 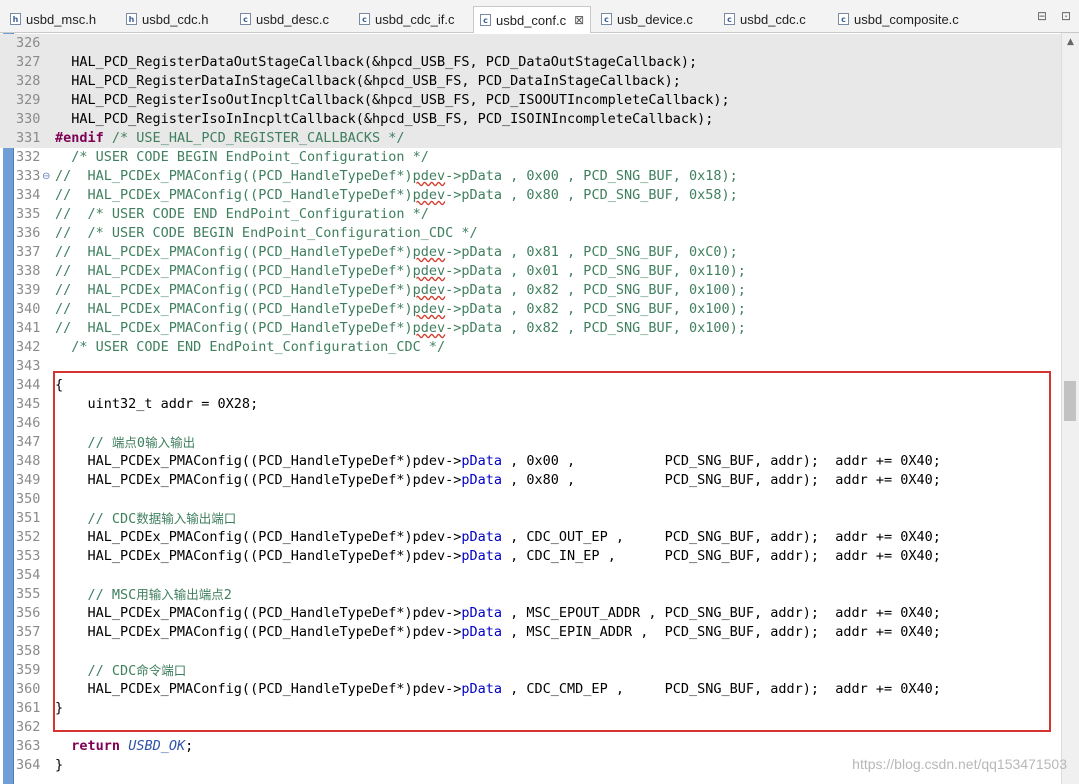 What do you see at coordinates (28, 556) in the screenshot?
I see `line-number: 353` at bounding box center [28, 556].